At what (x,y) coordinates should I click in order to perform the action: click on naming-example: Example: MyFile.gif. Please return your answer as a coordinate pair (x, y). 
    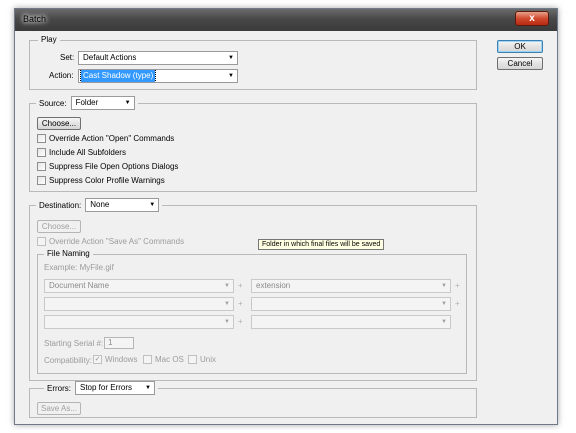
    Looking at the image, I should click on (79, 267).